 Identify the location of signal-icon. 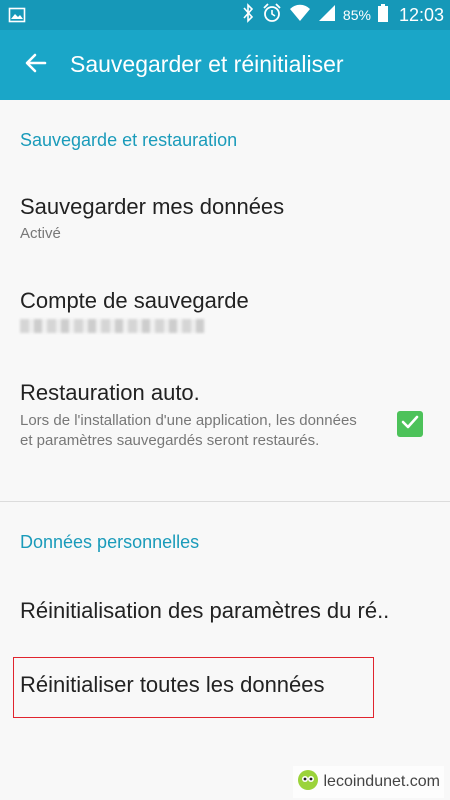
(327, 15).